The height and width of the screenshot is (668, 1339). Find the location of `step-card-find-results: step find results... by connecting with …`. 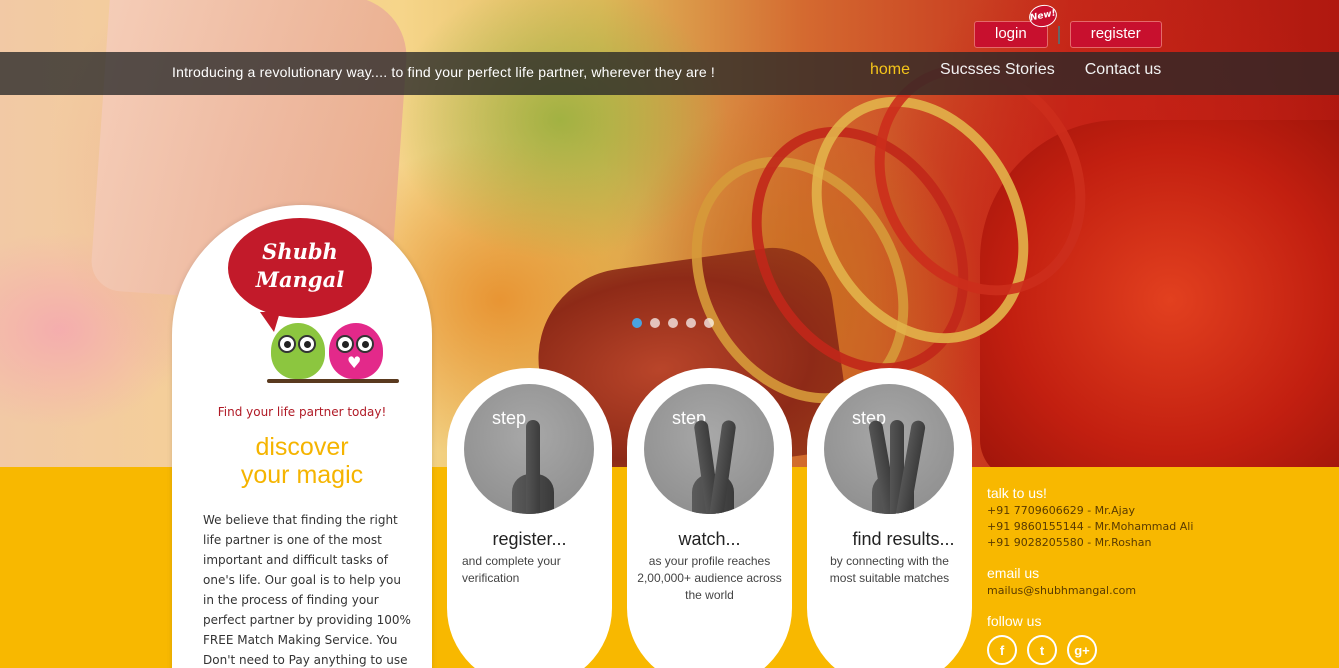

step-card-find-results: step find results... by connecting with … is located at coordinates (889, 518).